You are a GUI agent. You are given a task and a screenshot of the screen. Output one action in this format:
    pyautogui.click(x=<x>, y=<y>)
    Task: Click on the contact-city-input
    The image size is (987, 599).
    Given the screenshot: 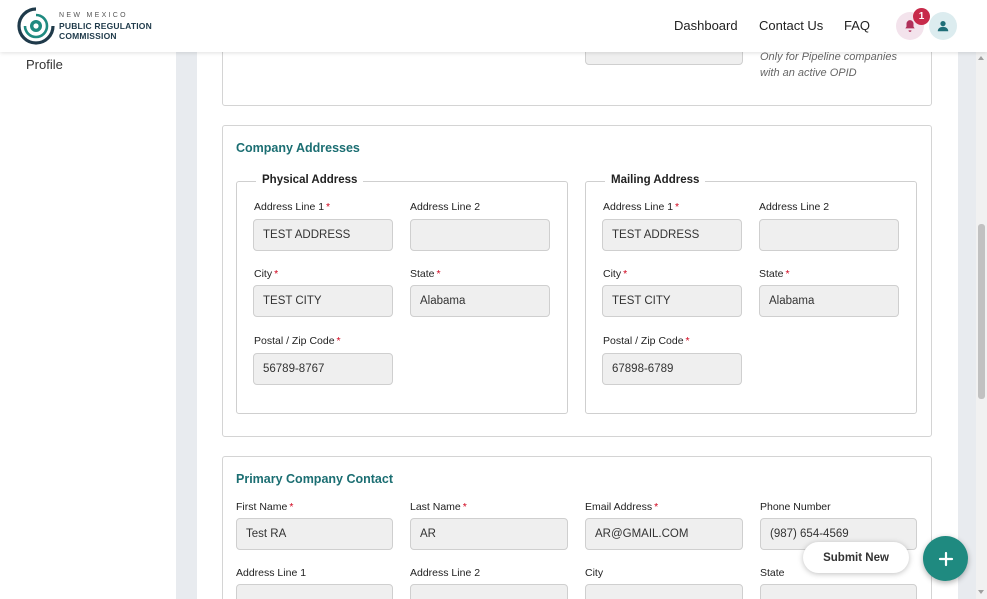 What is the action you would take?
    pyautogui.click(x=664, y=591)
    